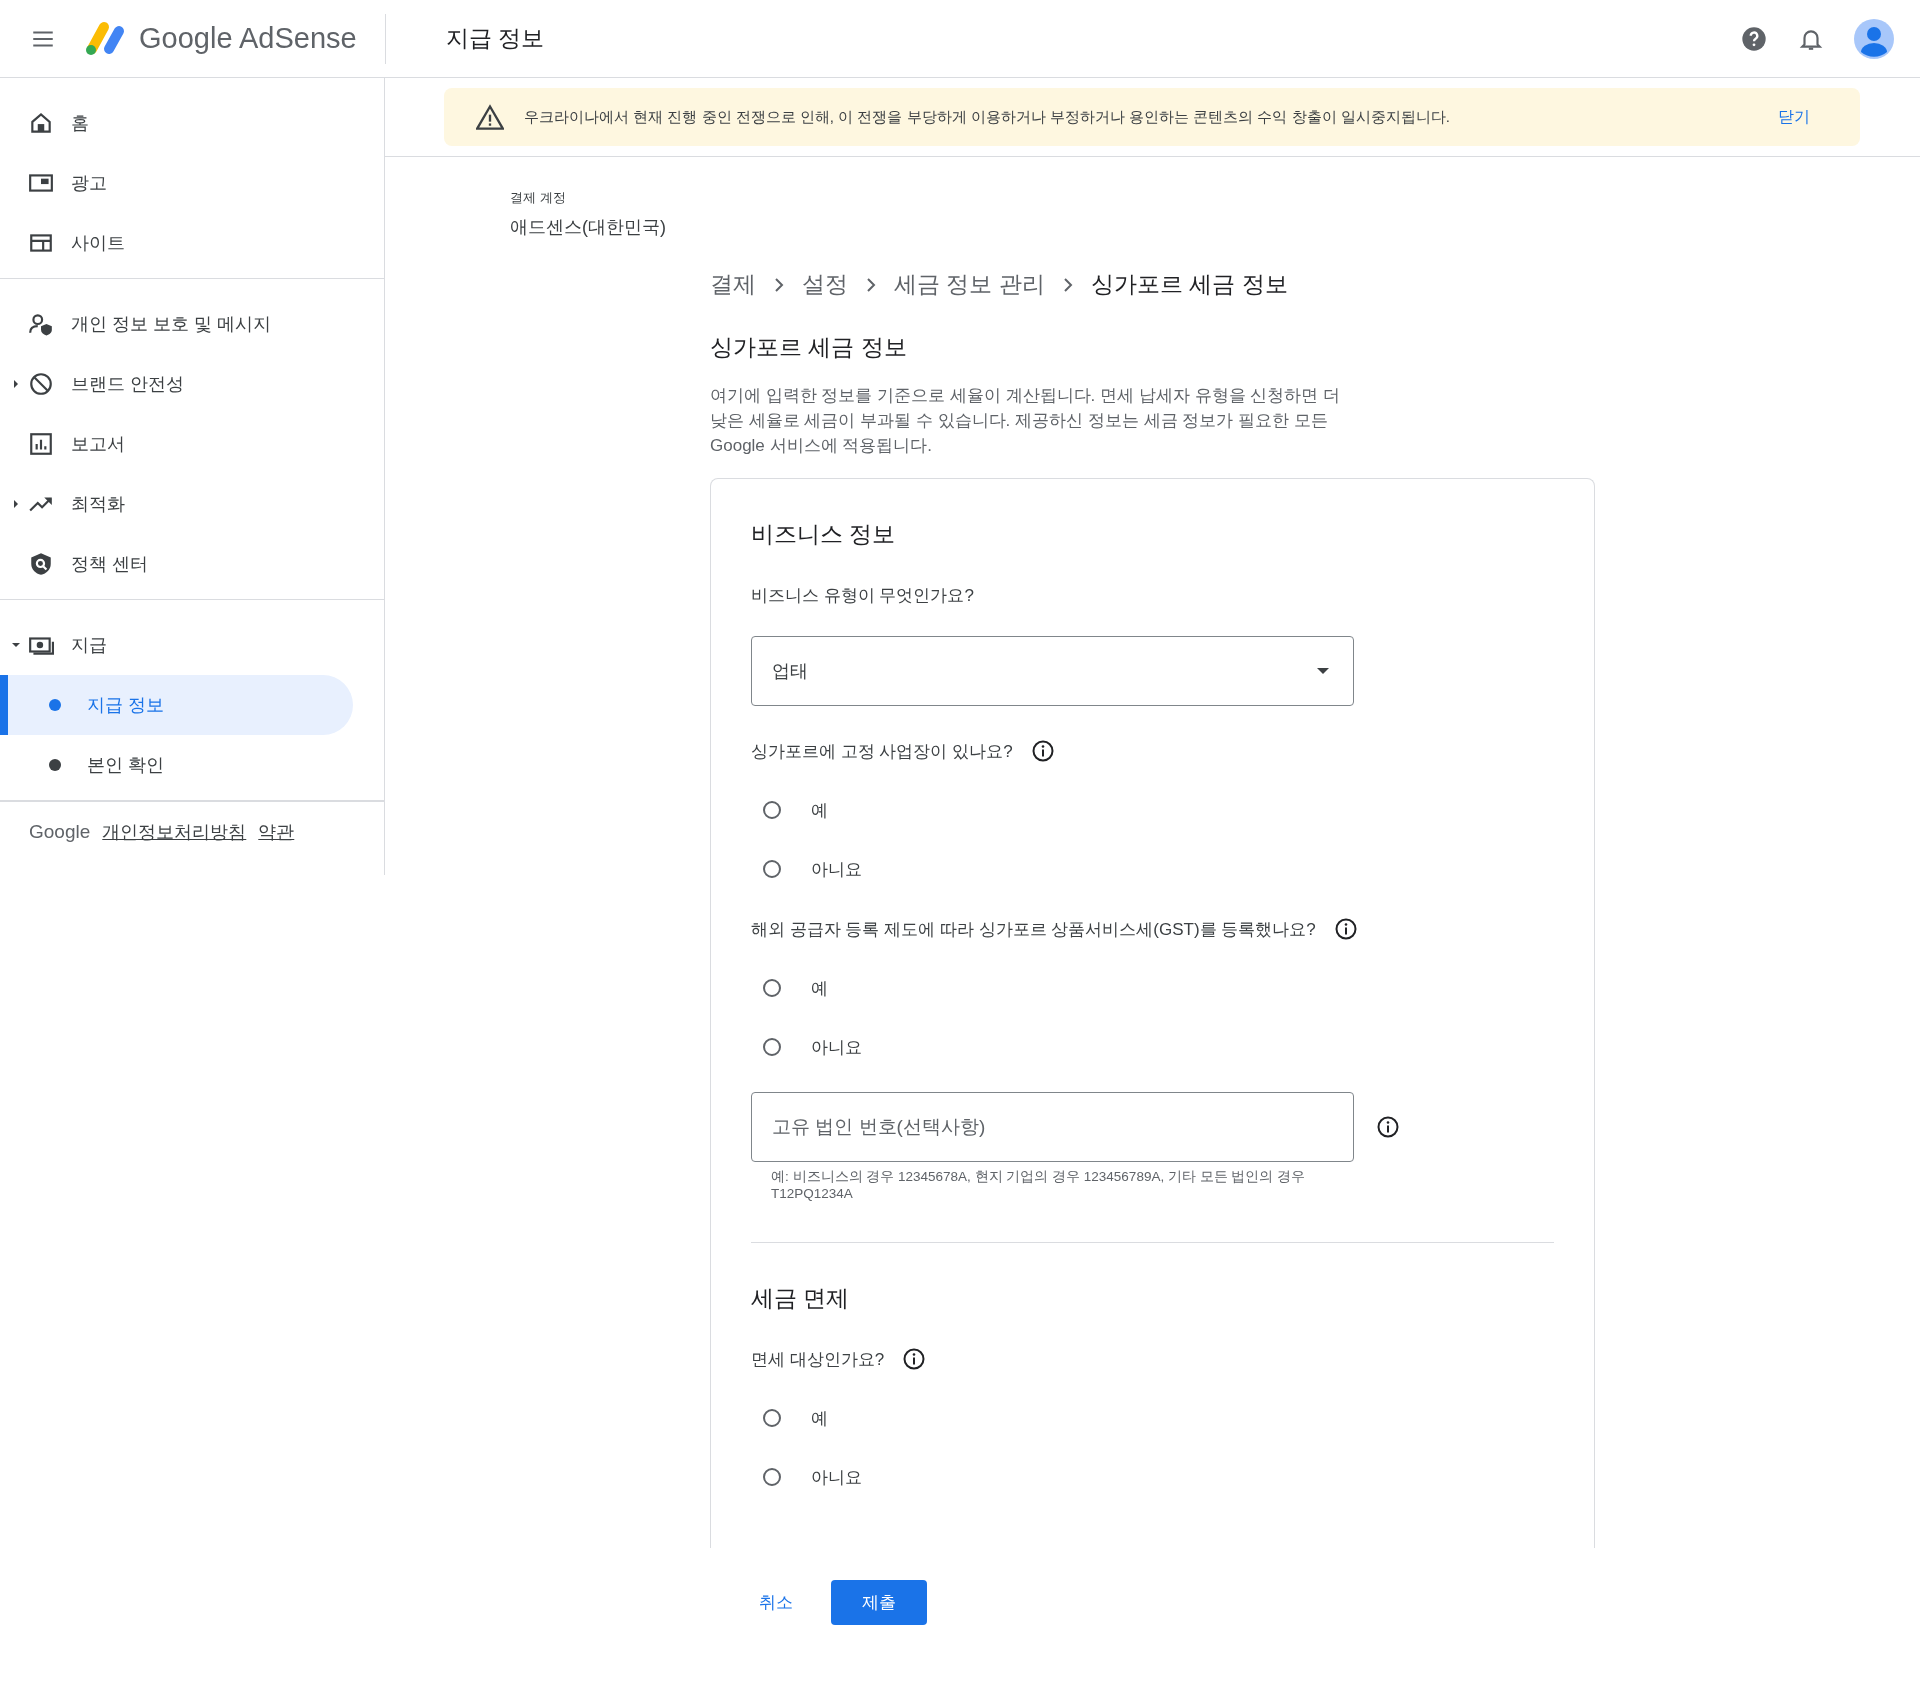 The height and width of the screenshot is (1694, 1920). Describe the element at coordinates (1754, 38) in the screenshot. I see `help-icon` at that location.